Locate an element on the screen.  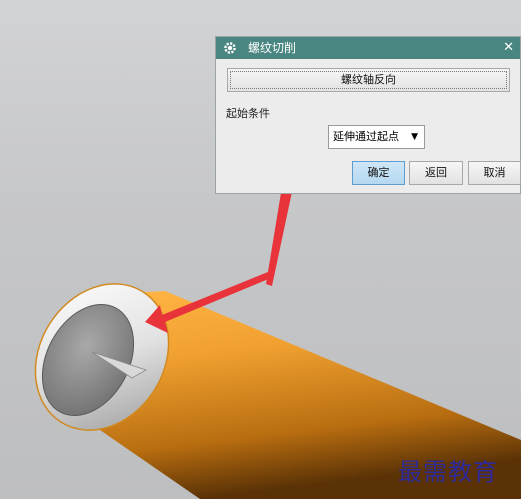
close-icon: ✕ is located at coordinates (508, 48).